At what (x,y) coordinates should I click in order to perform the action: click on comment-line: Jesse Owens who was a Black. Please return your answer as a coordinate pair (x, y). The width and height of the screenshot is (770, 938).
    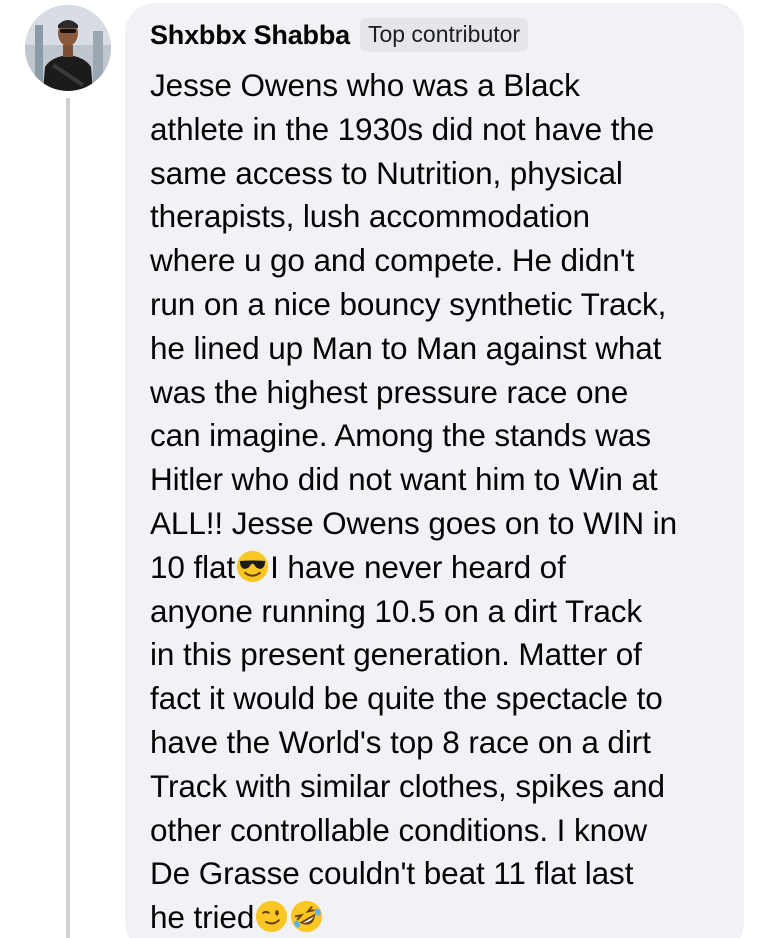
    Looking at the image, I should click on (365, 85).